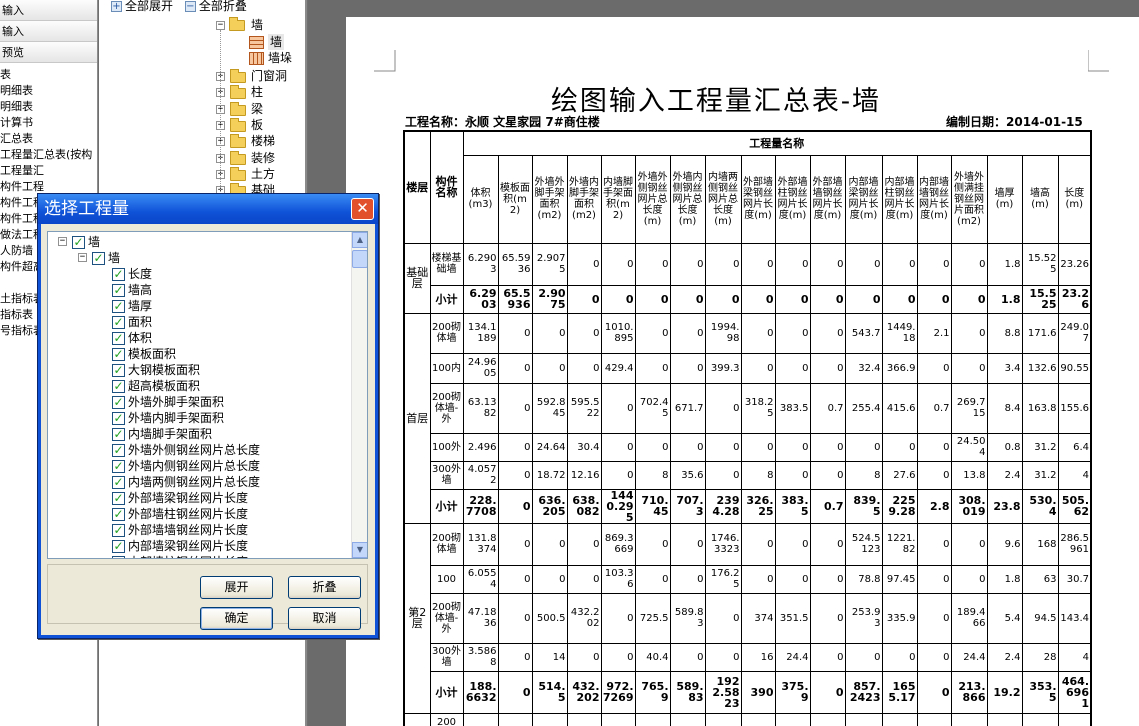  I want to click on value-cell: 171.6, so click(1040, 333).